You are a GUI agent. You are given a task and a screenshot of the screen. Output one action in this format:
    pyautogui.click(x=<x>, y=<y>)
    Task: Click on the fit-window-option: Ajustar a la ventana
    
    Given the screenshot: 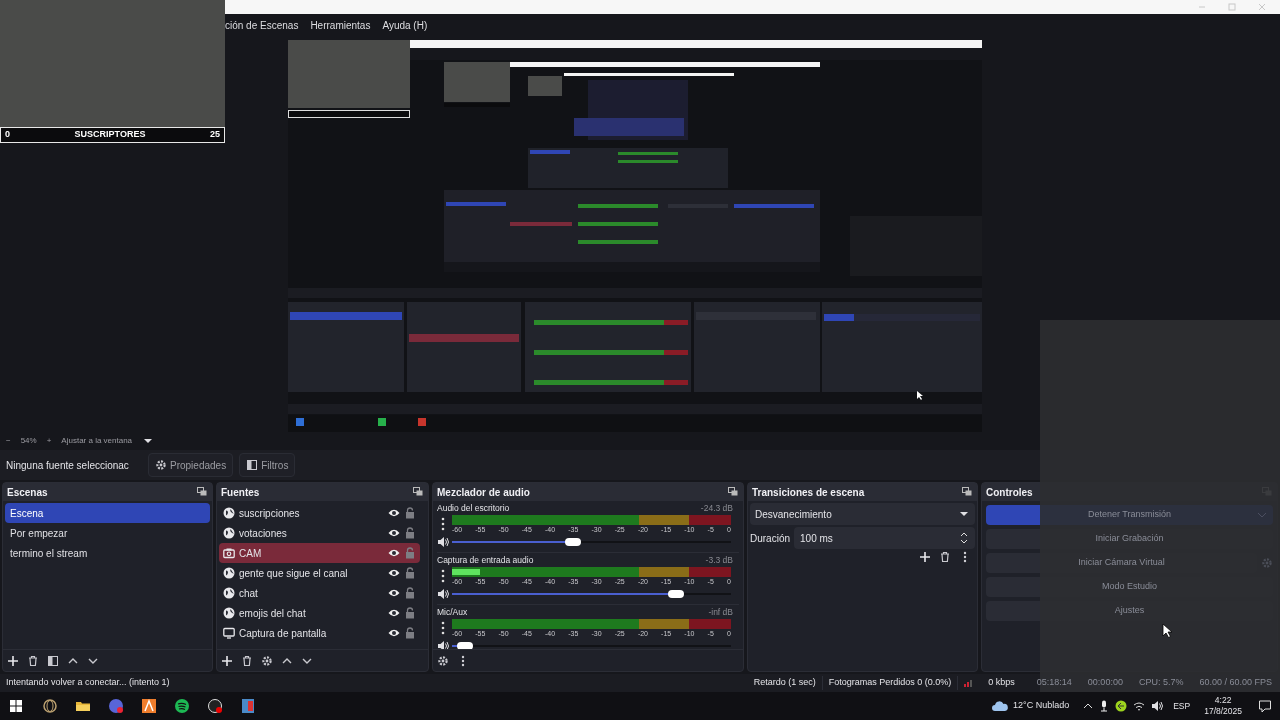 What is the action you would take?
    pyautogui.click(x=97, y=441)
    